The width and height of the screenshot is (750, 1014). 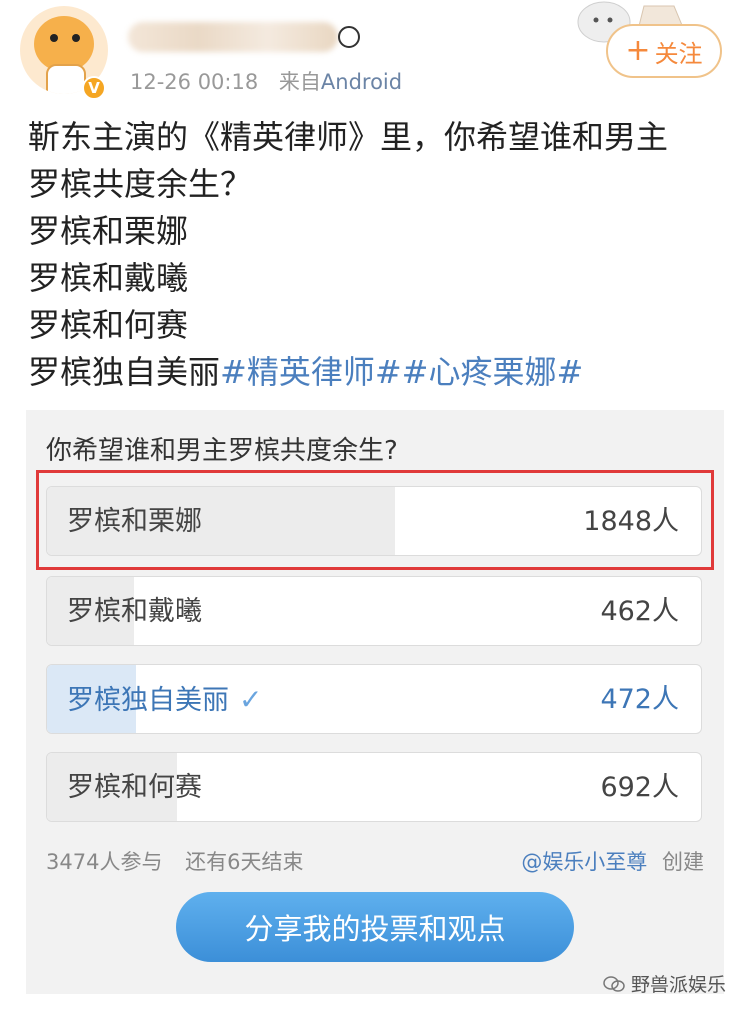 I want to click on hashtag-link: #精英律师#, so click(x=311, y=372).